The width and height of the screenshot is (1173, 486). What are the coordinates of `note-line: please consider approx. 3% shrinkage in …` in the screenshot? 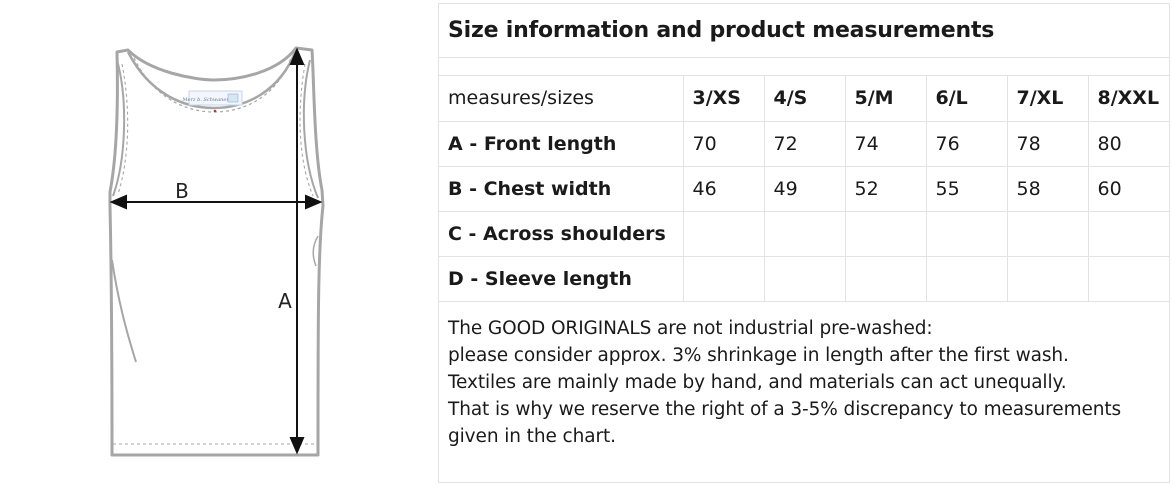 It's located at (758, 355).